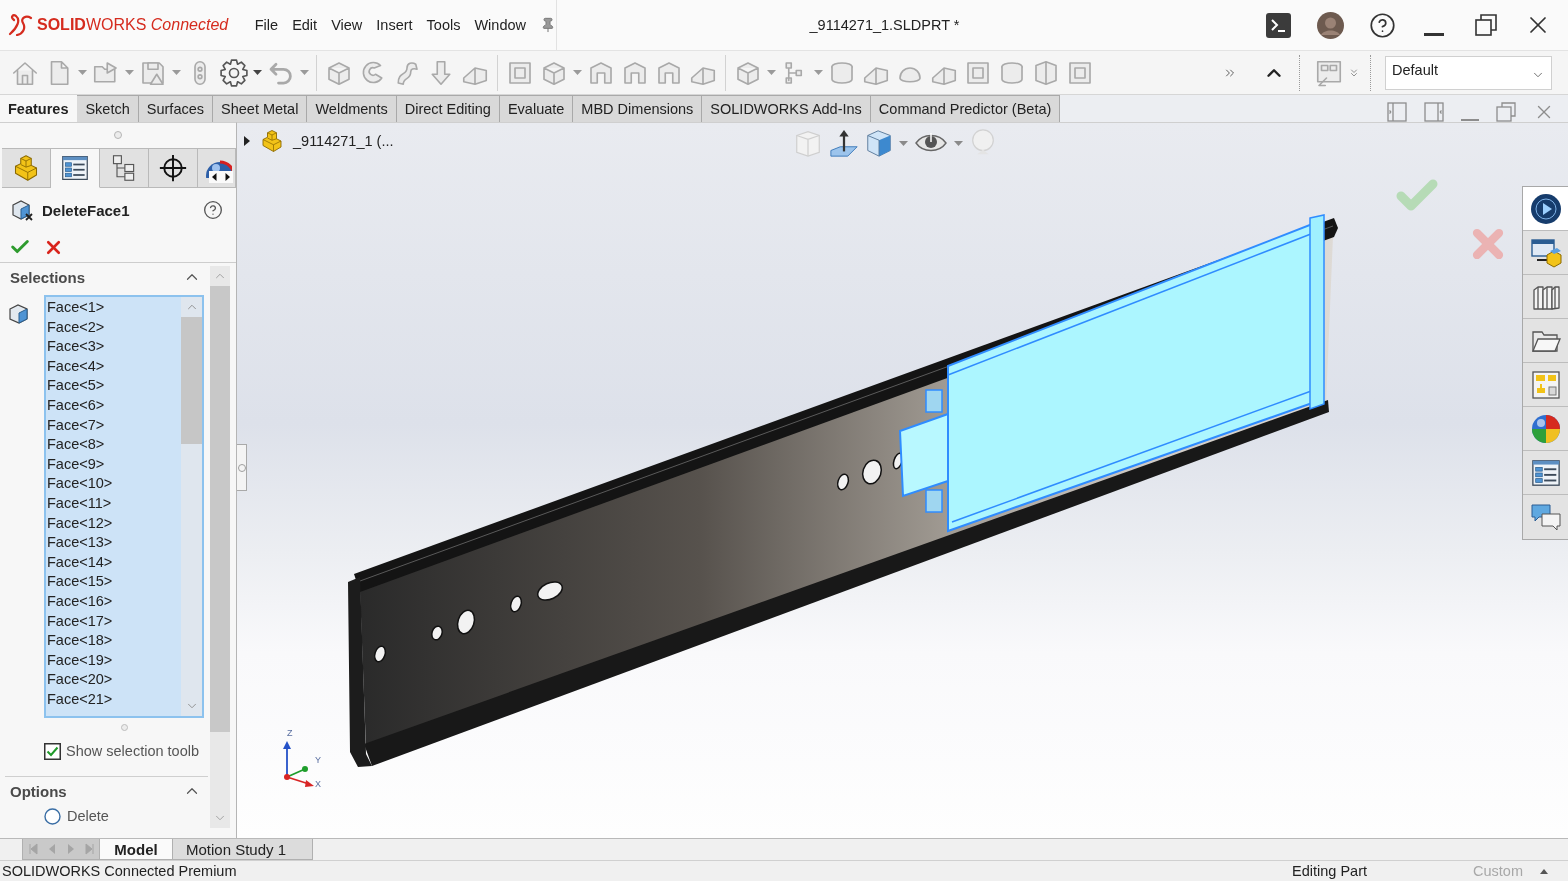 Image resolution: width=1568 pixels, height=881 pixels. What do you see at coordinates (114, 523) in the screenshot?
I see `list-item: Face<12>` at bounding box center [114, 523].